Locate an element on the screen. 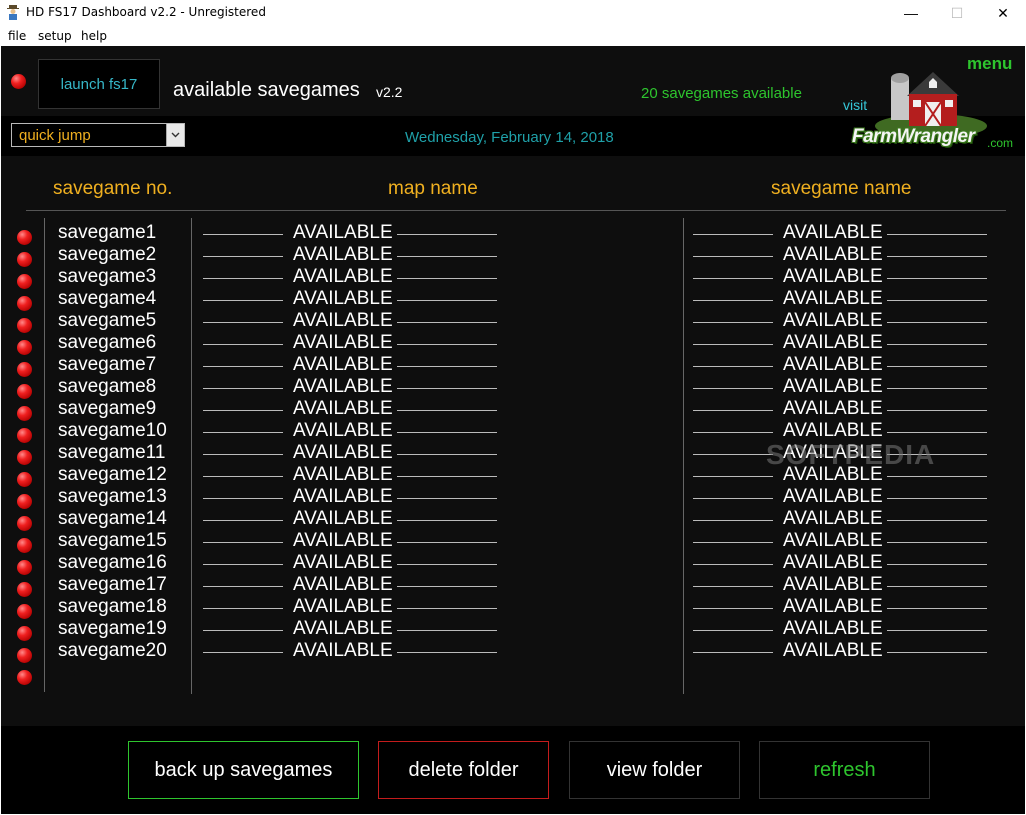 The height and width of the screenshot is (815, 1026). savegame-label: savegame7 is located at coordinates (107, 365).